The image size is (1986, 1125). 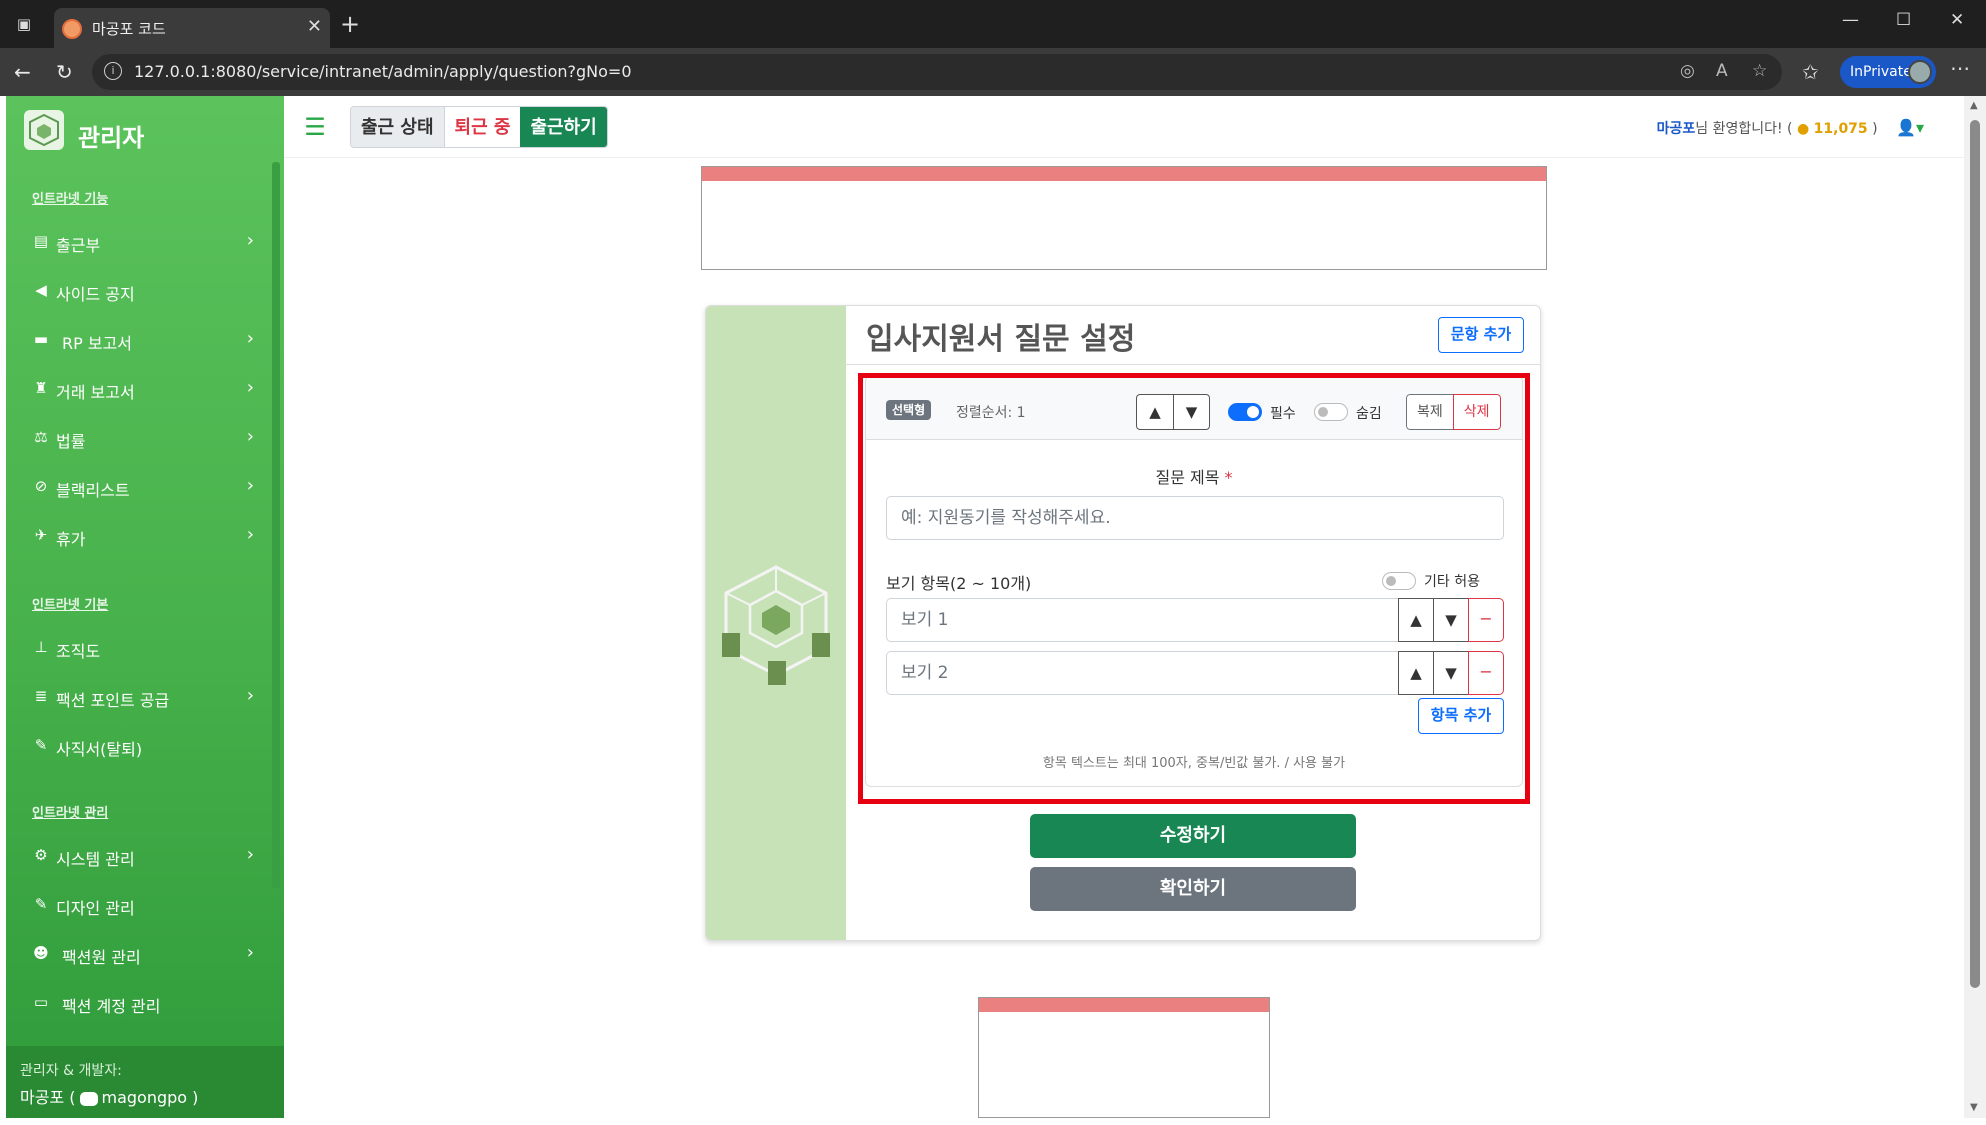 What do you see at coordinates (1481, 335) in the screenshot?
I see `add-question-button: 문항 추가` at bounding box center [1481, 335].